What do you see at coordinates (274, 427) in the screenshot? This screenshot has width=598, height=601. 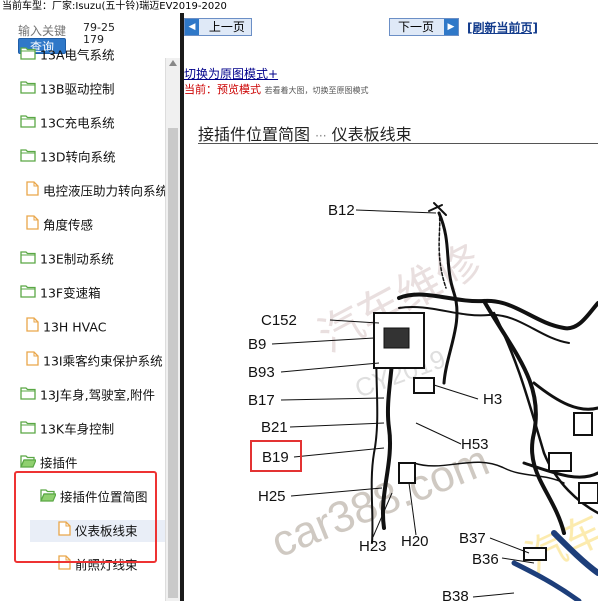 I see `label-b21: B21` at bounding box center [274, 427].